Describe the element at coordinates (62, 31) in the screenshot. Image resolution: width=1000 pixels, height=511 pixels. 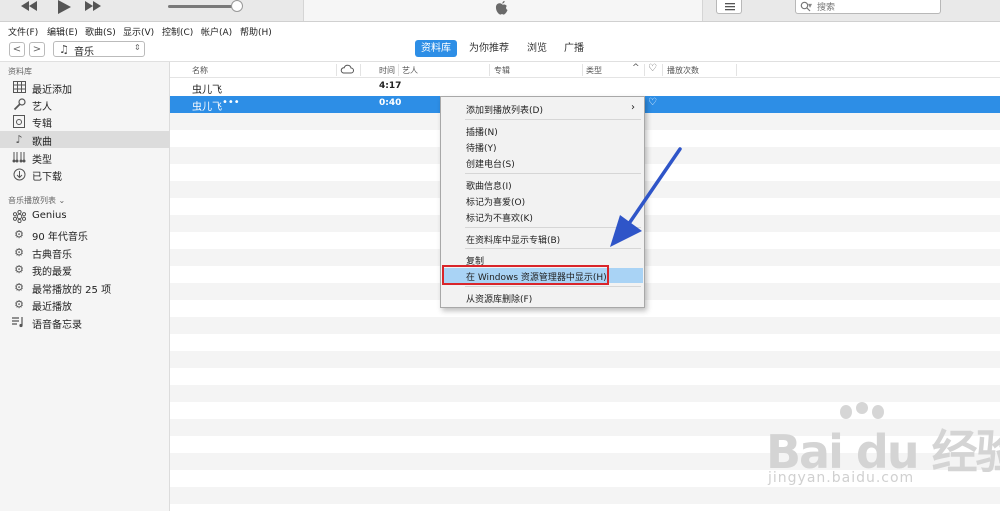
I see `menu-edit: 编辑(E)` at that location.